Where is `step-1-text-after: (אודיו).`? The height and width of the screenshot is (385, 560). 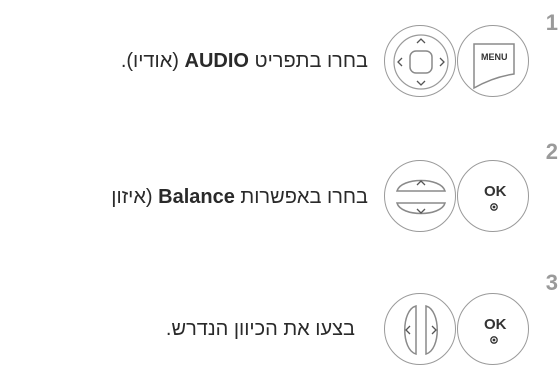
step-1-text-after: (אודיו). is located at coordinates (149, 61).